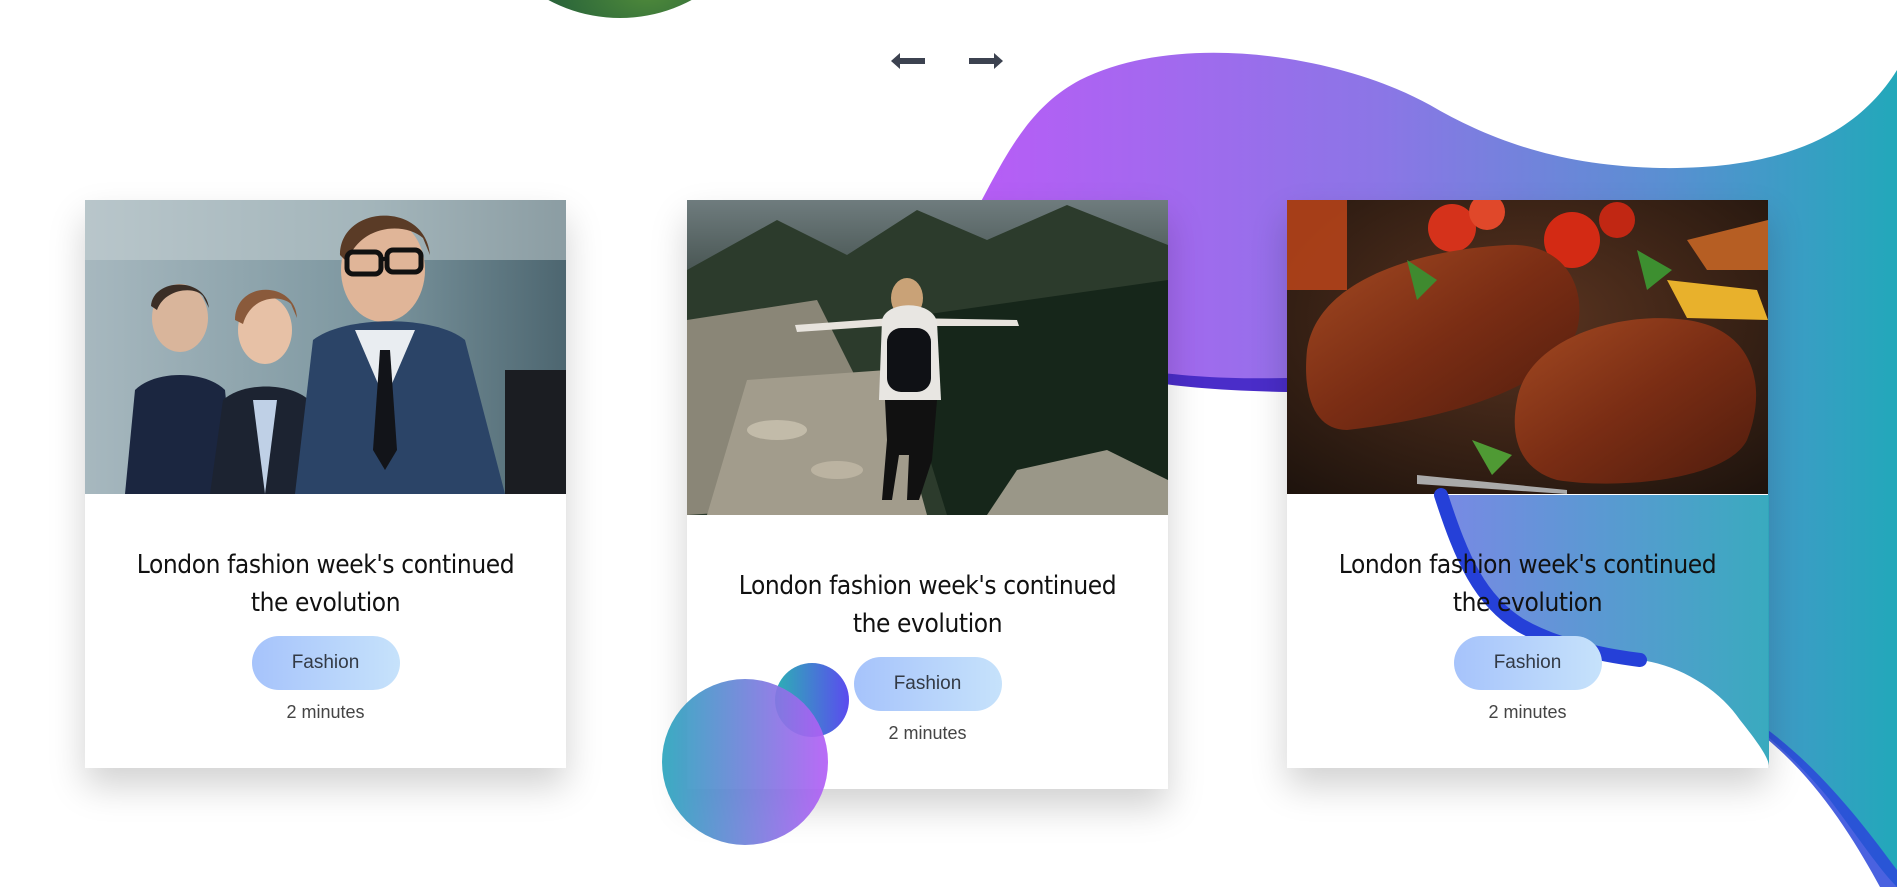  What do you see at coordinates (325, 347) in the screenshot?
I see `article-image-business-people` at bounding box center [325, 347].